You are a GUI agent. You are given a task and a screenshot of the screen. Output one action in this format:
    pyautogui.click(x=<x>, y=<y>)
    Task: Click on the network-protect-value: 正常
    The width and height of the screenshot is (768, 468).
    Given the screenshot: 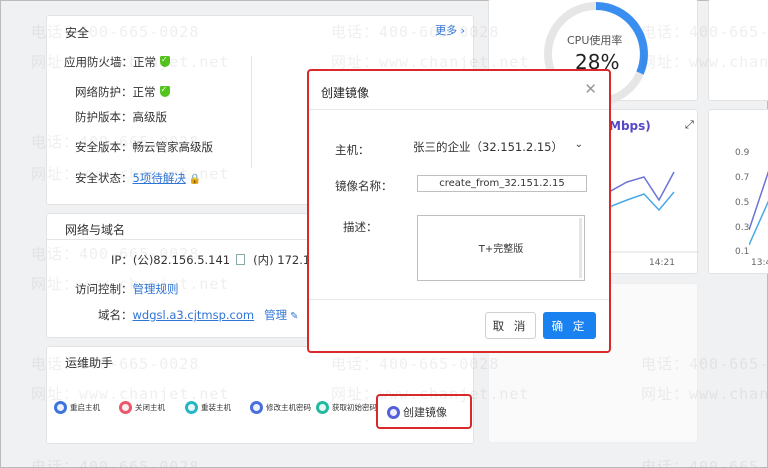 What is the action you would take?
    pyautogui.click(x=144, y=92)
    